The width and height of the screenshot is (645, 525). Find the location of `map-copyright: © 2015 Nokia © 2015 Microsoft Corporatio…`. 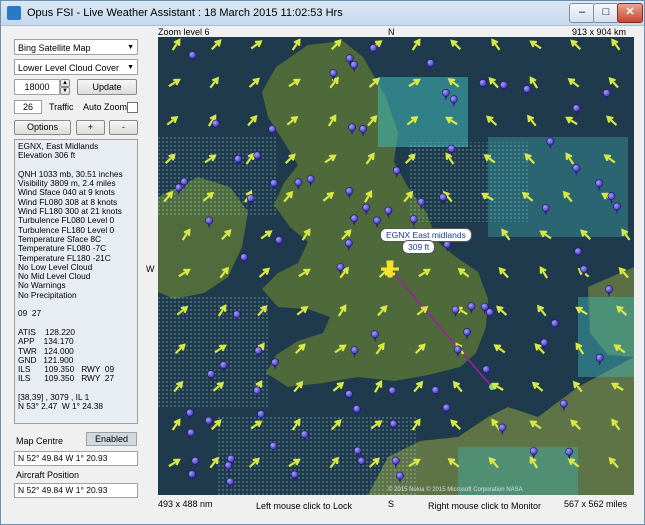

map-copyright: © 2015 Nokia © 2015 Microsoft Corporatio… is located at coordinates (455, 489).